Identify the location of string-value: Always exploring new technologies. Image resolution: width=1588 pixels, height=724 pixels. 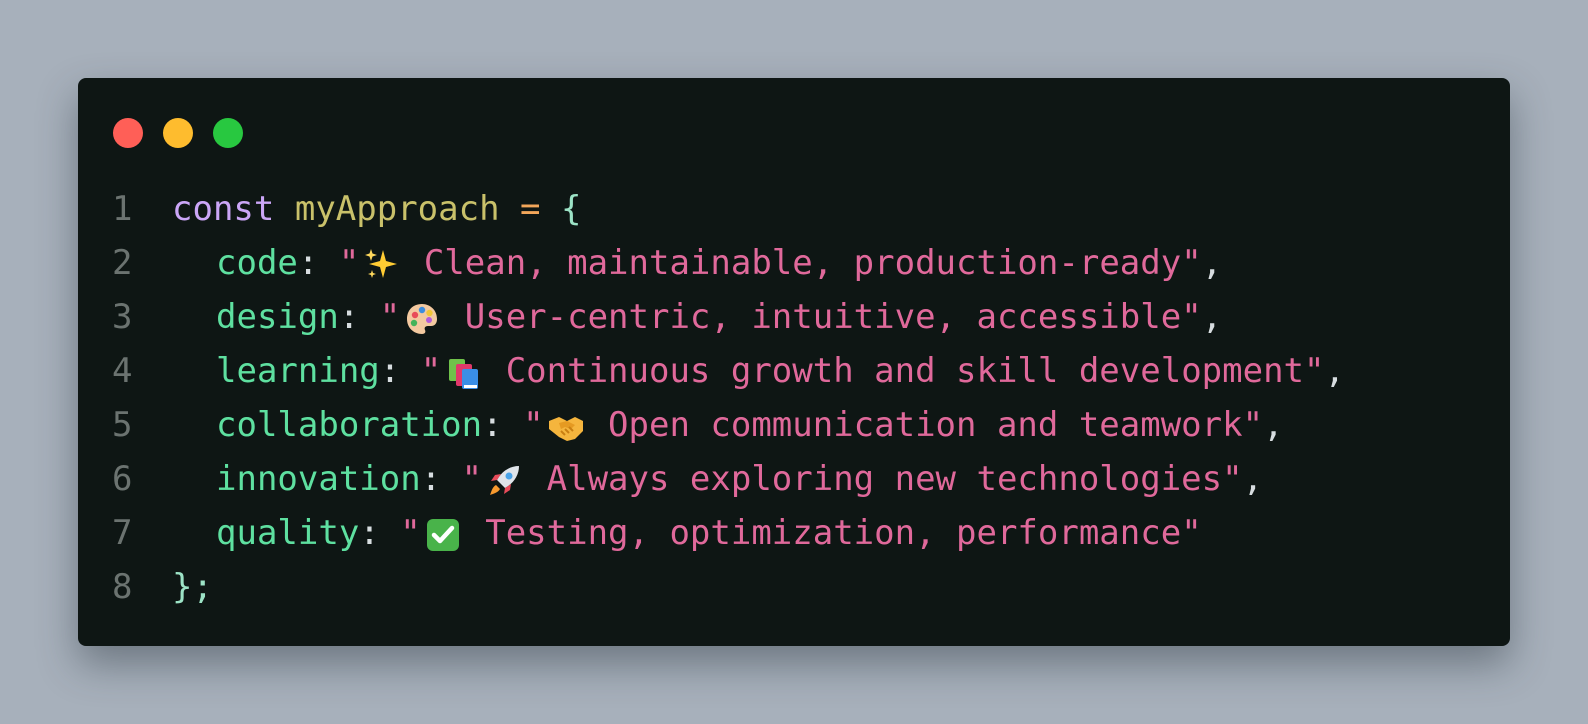
(884, 479).